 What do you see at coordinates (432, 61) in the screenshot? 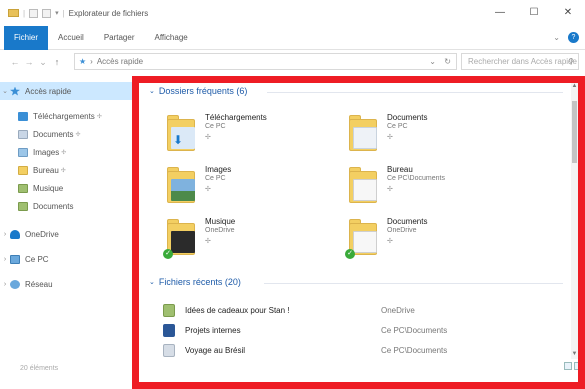
I see `address-dropdown-icon: ⌄` at bounding box center [432, 61].